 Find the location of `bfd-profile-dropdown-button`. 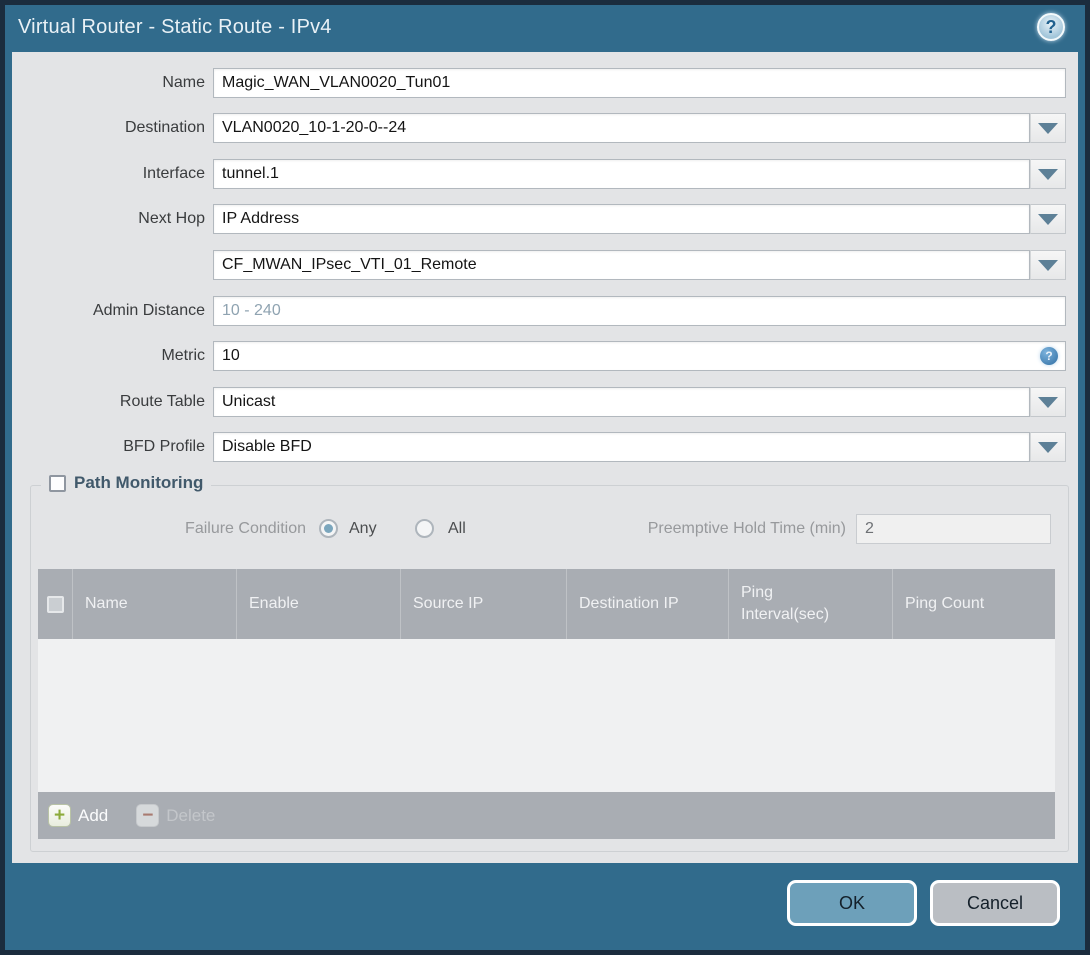

bfd-profile-dropdown-button is located at coordinates (1048, 447).